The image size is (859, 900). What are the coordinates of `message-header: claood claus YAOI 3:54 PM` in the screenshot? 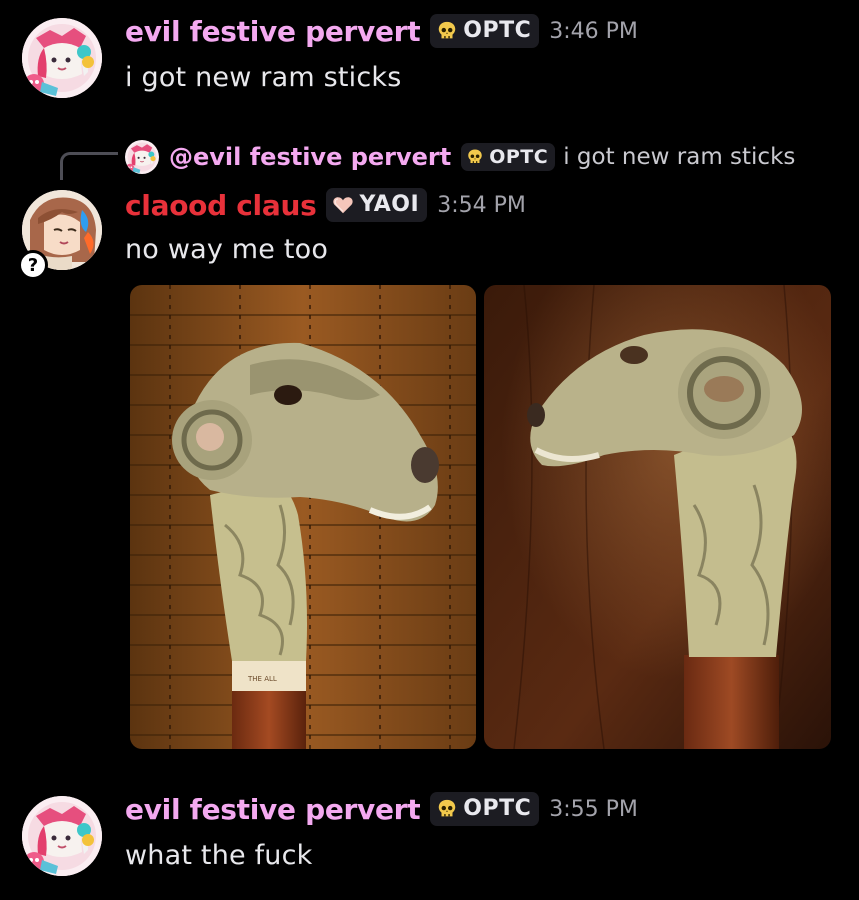 It's located at (325, 205).